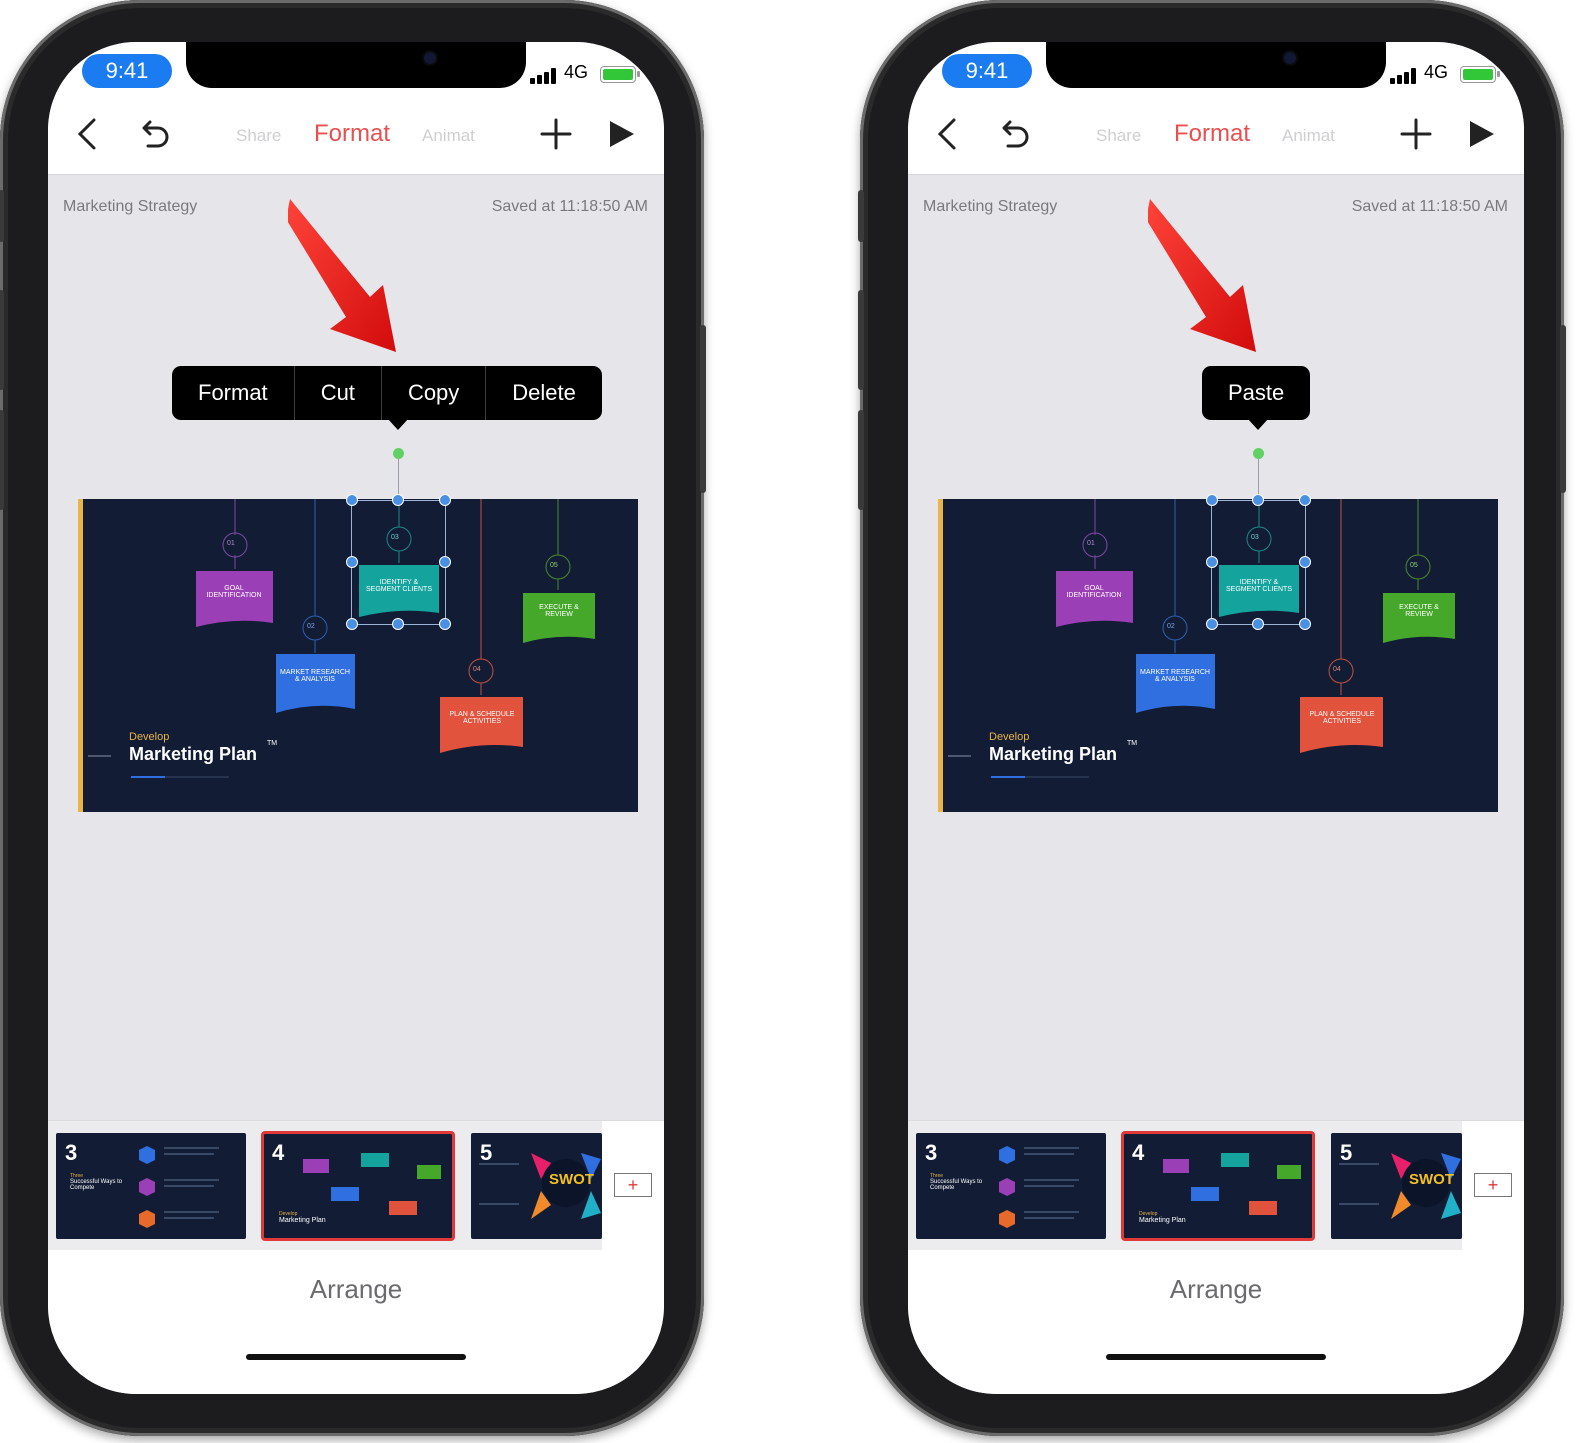 This screenshot has height=1443, width=1581. Describe the element at coordinates (1337, 669) in the screenshot. I see `step-num-4: 04` at that location.